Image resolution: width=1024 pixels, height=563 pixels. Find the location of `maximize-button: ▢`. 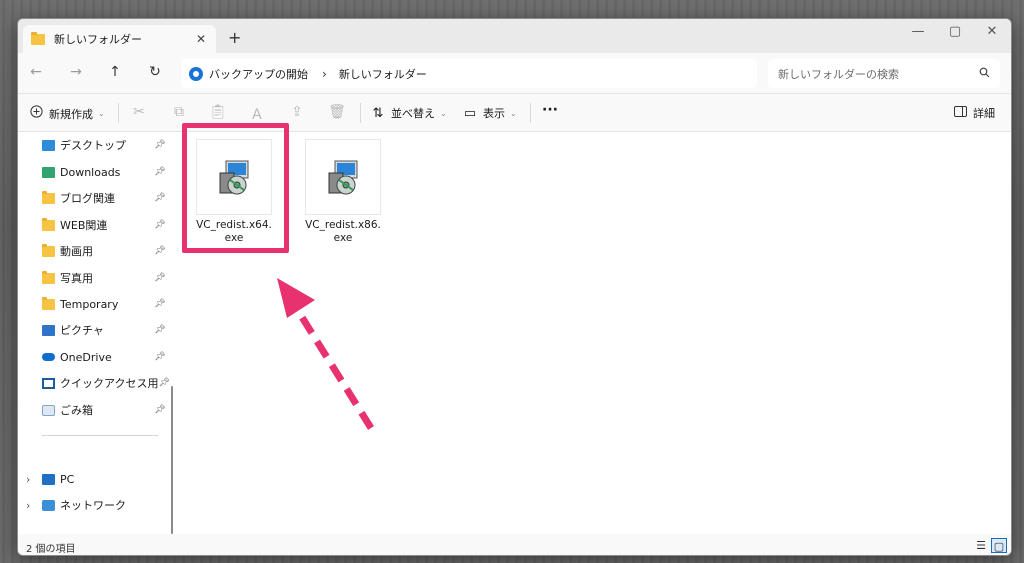

maximize-button: ▢ is located at coordinates (955, 31).